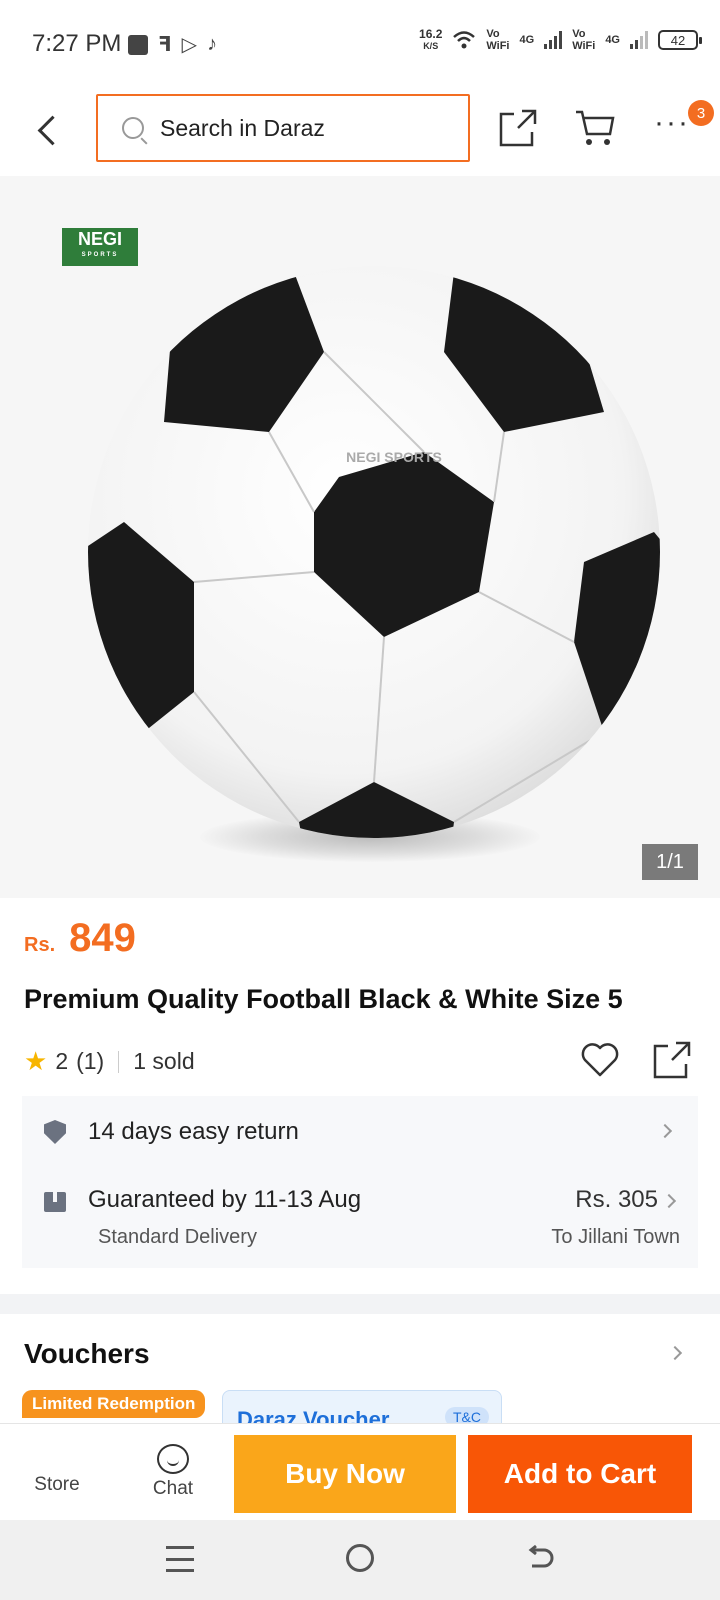 The image size is (720, 1600). Describe the element at coordinates (615, 1237) in the screenshot. I see `delivery-destination: To Jillani Town` at that location.